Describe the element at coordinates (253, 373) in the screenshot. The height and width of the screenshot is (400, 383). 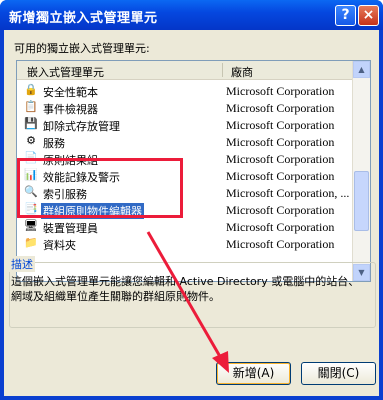
I see `add-button: 新增(A)` at that location.